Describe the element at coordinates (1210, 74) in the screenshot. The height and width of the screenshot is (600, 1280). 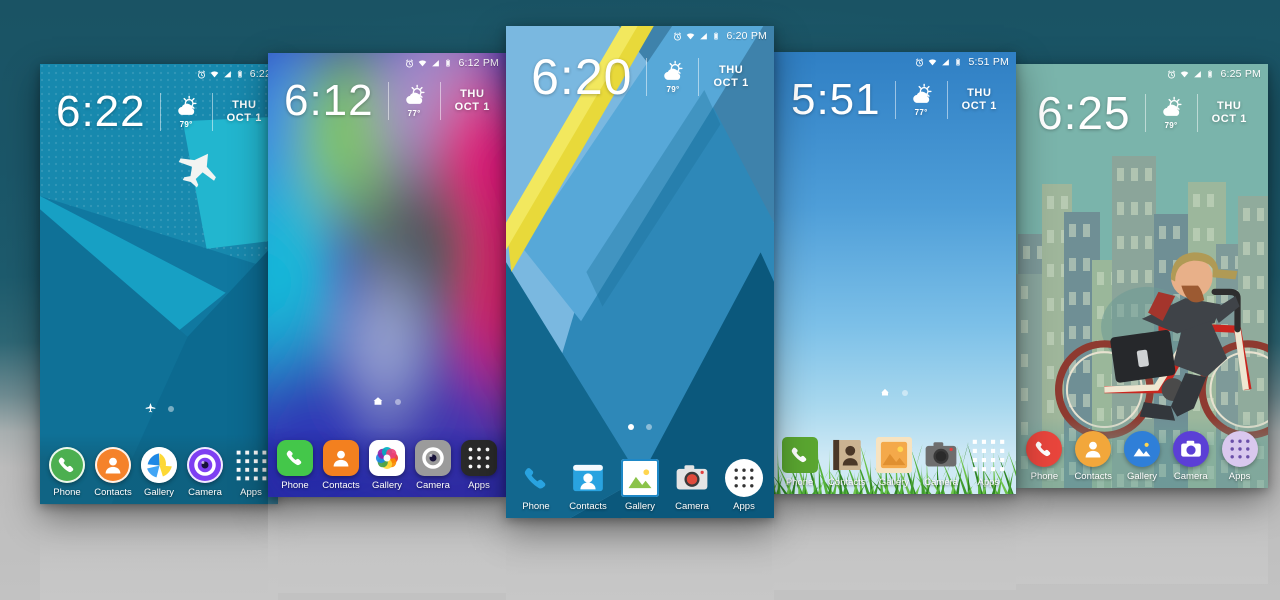
I see `battery-icon` at that location.